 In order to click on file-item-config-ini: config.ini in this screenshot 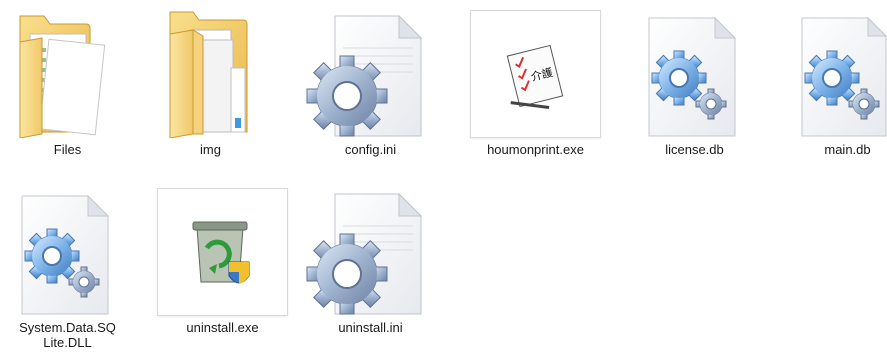, I will do `click(370, 82)`.